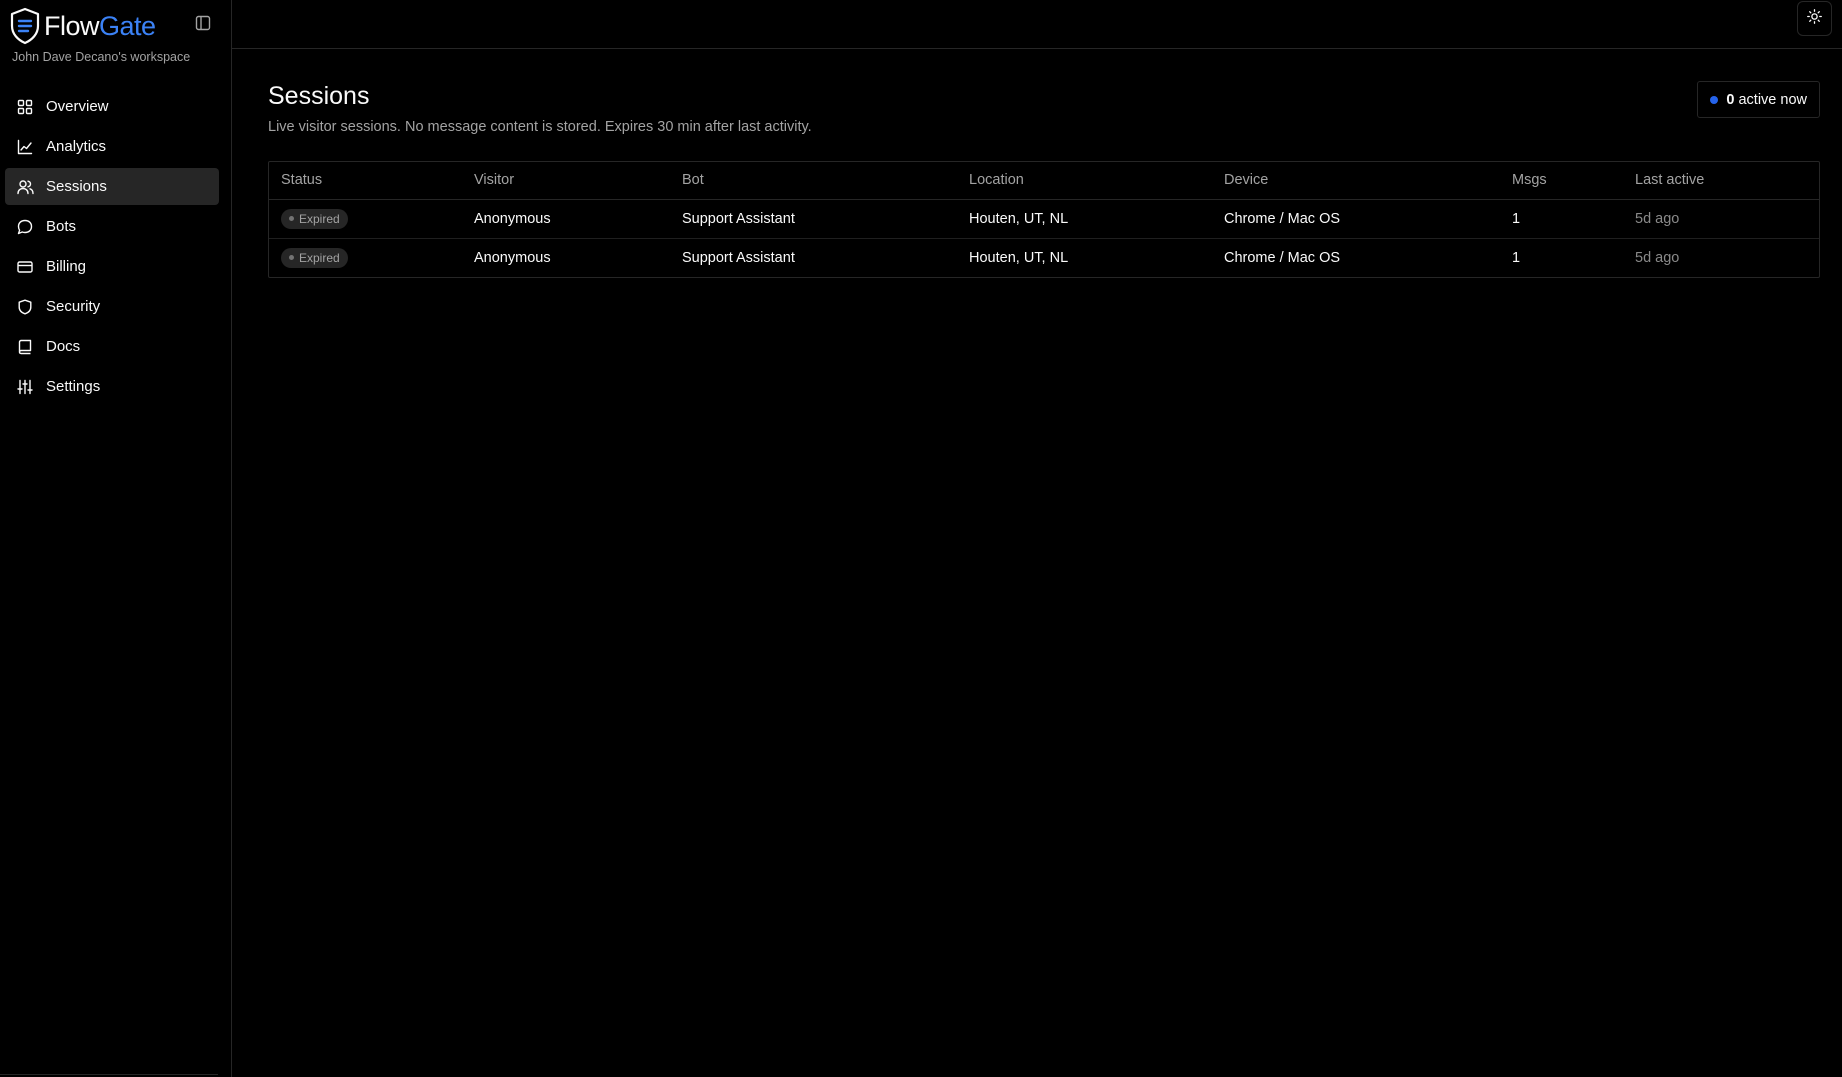  I want to click on brand-name-flow: Flow, so click(72, 25).